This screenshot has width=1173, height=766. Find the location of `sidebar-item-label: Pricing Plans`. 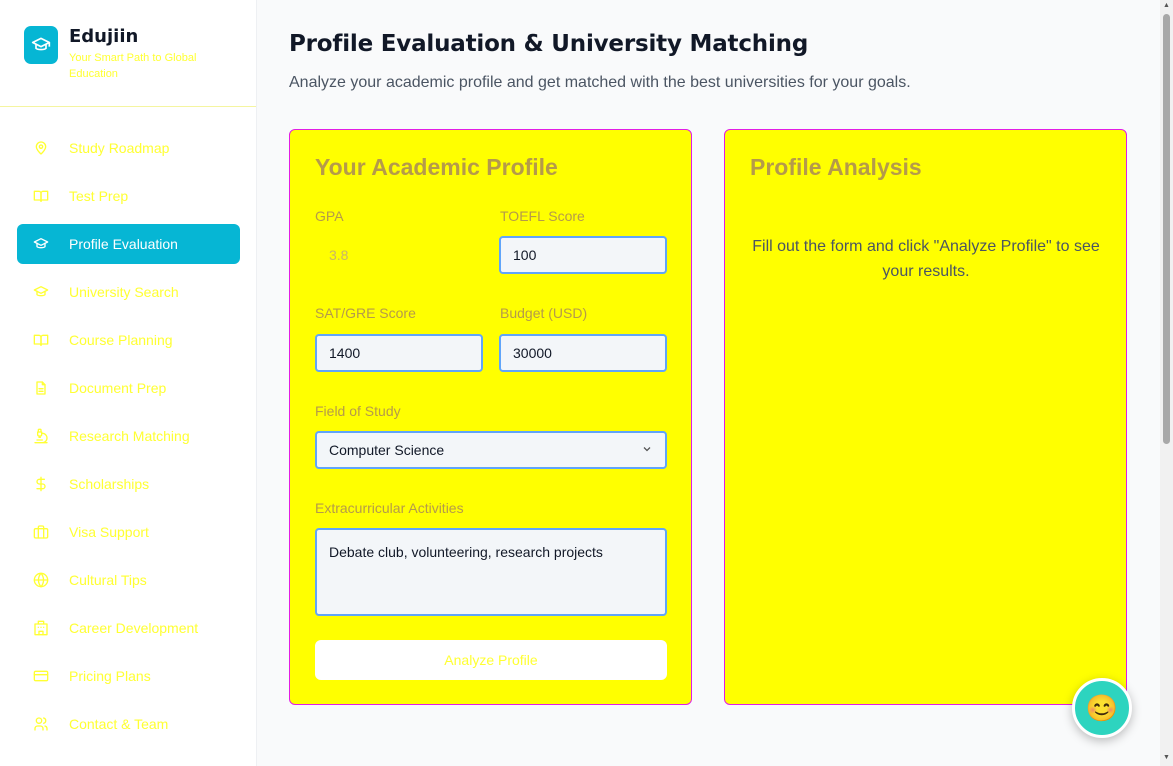

sidebar-item-label: Pricing Plans is located at coordinates (110, 676).